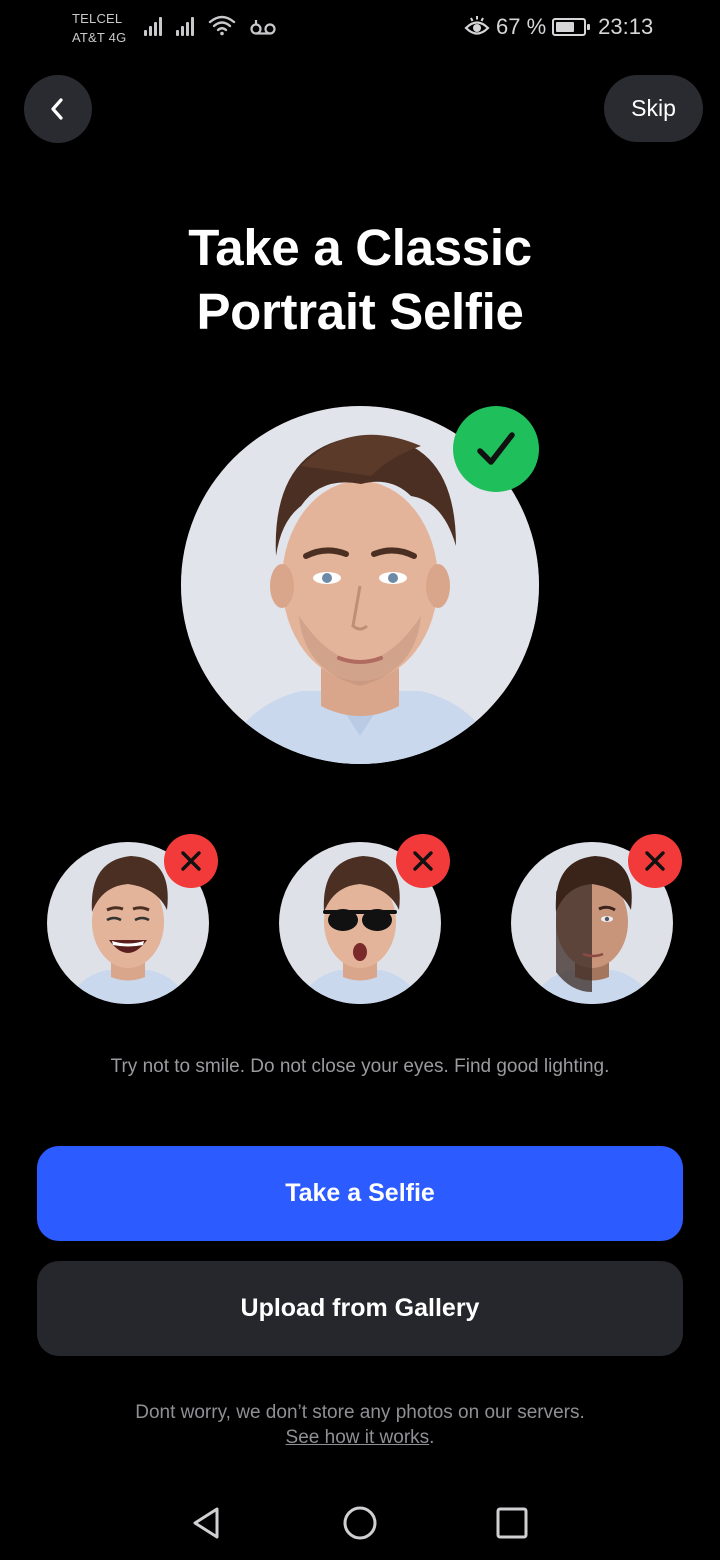 Image resolution: width=720 pixels, height=1560 pixels. What do you see at coordinates (626, 26) in the screenshot?
I see `clock: 23:13` at bounding box center [626, 26].